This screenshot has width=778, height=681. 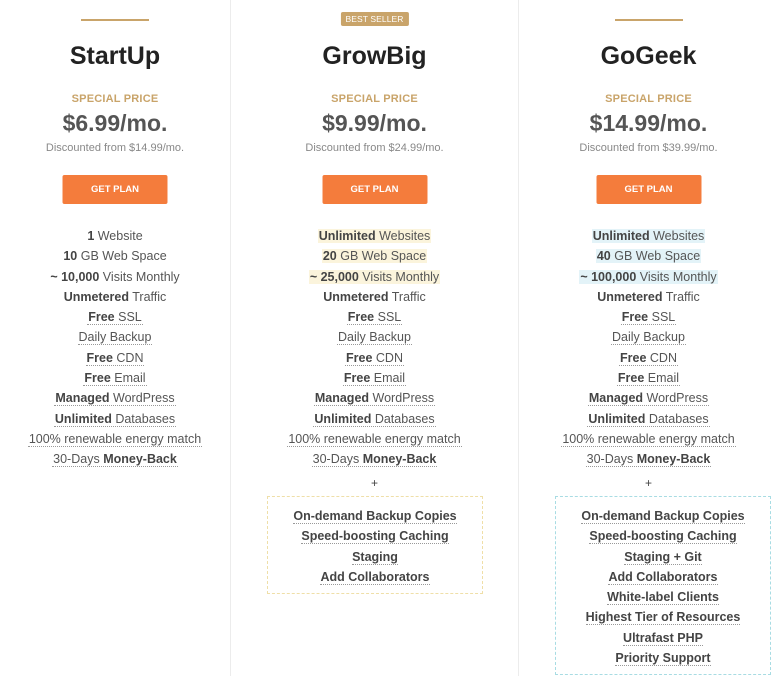 I want to click on feature-item: 40 GB Web Space, so click(x=648, y=256).